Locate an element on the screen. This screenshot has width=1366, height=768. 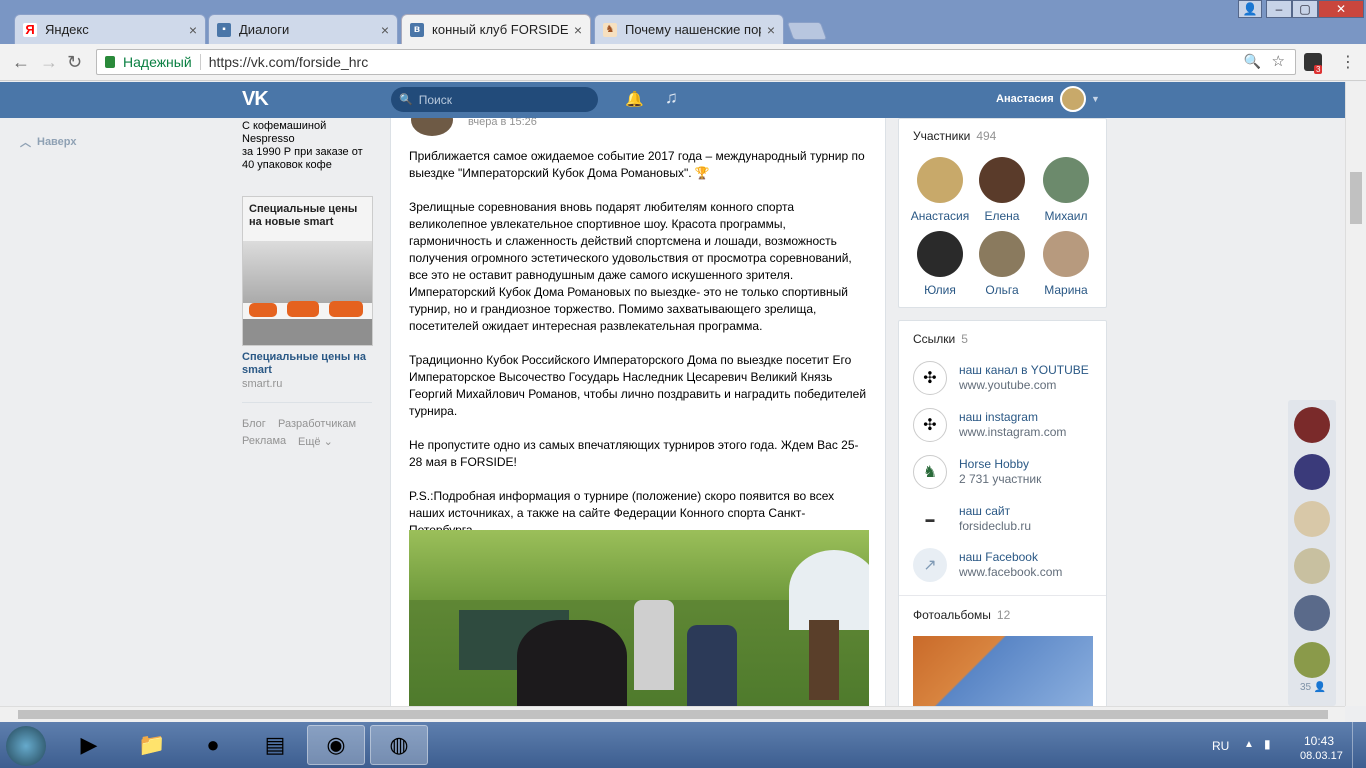
link-title: наш сайт is located at coordinates (985, 511).